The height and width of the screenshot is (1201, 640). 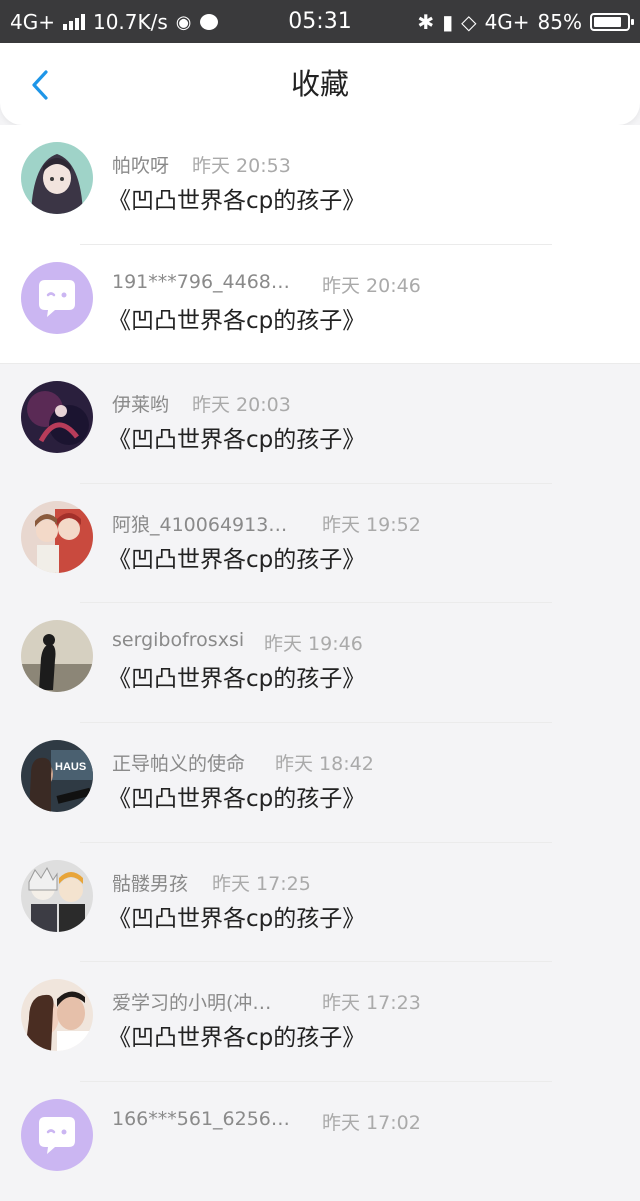 I want to click on item-meta: 爱学习的小明(冲… 昨天 17:23, so click(x=322, y=999).